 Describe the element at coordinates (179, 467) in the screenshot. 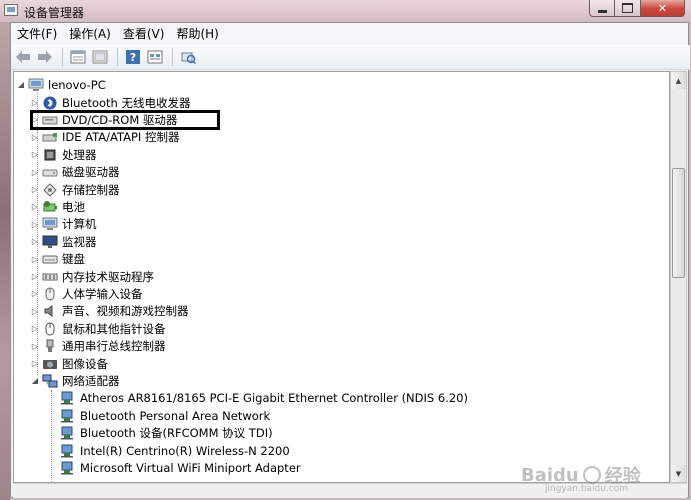

I see `network-adapter-item: Microsoft Virtual WiFi Miniport Adapter` at that location.